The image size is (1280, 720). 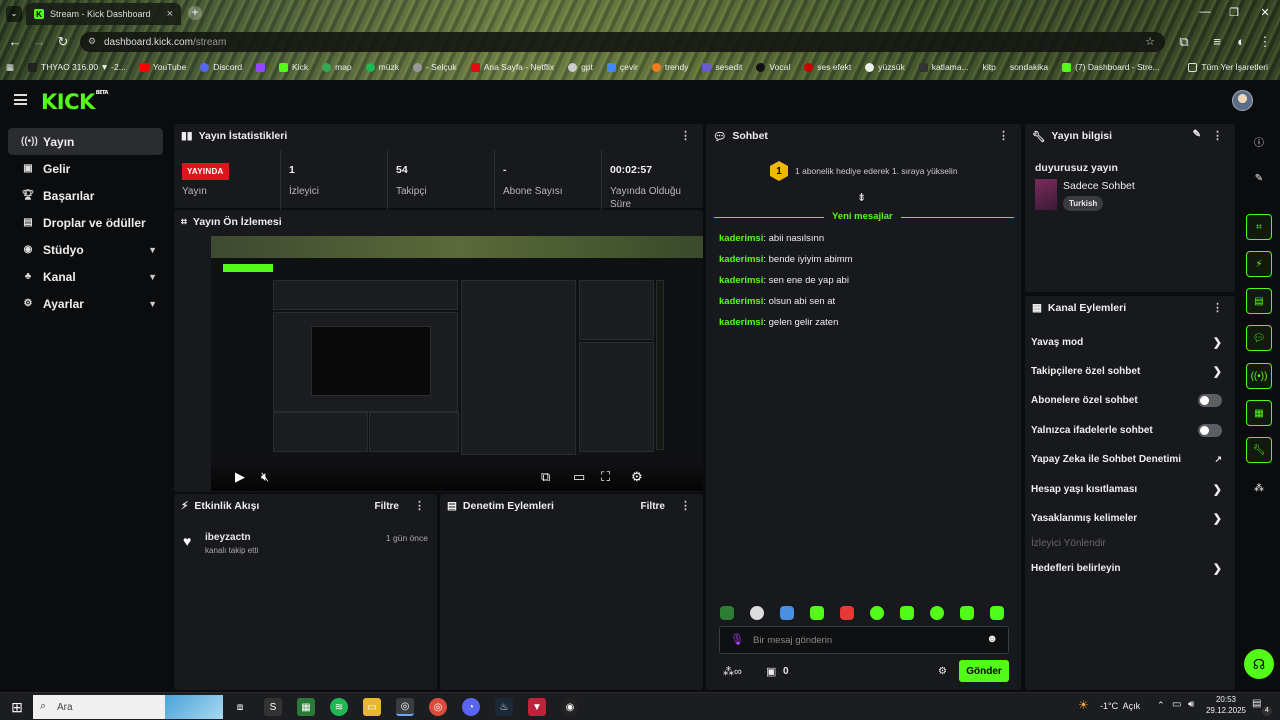 What do you see at coordinates (864, 640) in the screenshot?
I see `chat-input: 🎙︎ Bir mesaj gönderin ☻` at bounding box center [864, 640].